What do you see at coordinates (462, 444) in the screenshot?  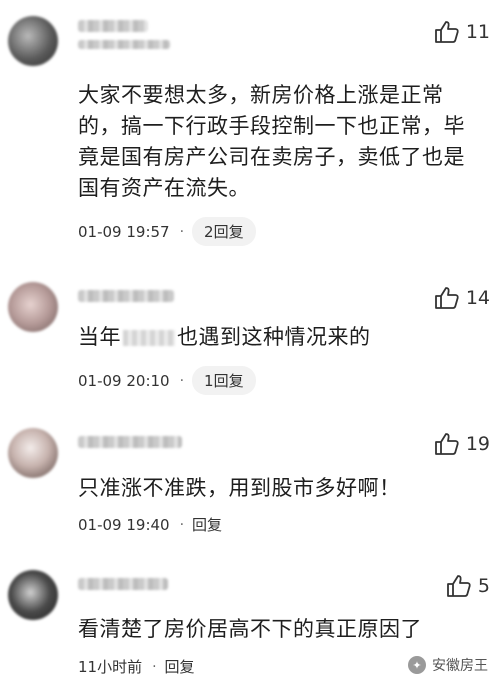 I see `like-button: 19` at bounding box center [462, 444].